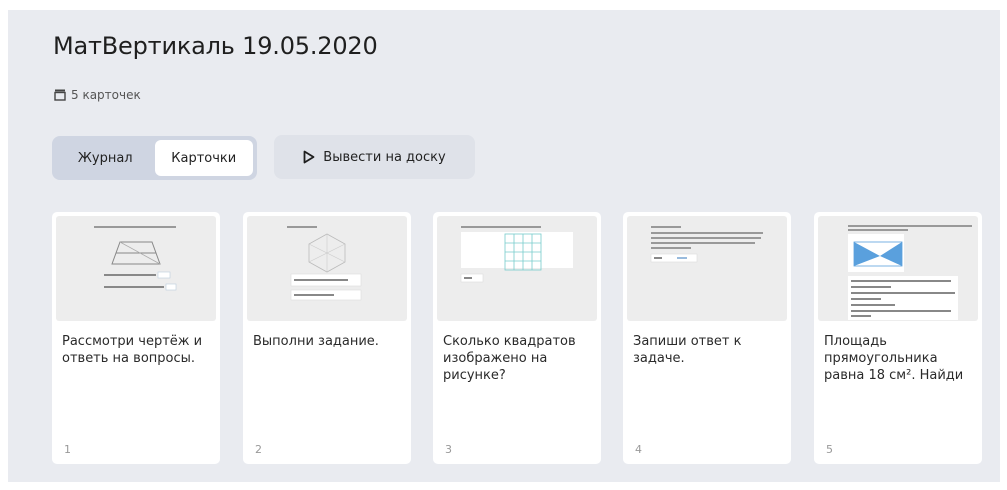 Image resolution: width=1007 pixels, height=490 pixels. What do you see at coordinates (309, 157) in the screenshot?
I see `play-icon` at bounding box center [309, 157].